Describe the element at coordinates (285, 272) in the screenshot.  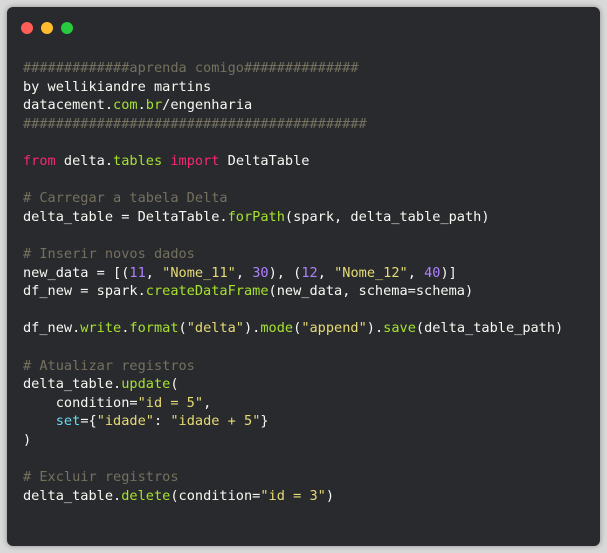
I see `code-token: ), (` at that location.